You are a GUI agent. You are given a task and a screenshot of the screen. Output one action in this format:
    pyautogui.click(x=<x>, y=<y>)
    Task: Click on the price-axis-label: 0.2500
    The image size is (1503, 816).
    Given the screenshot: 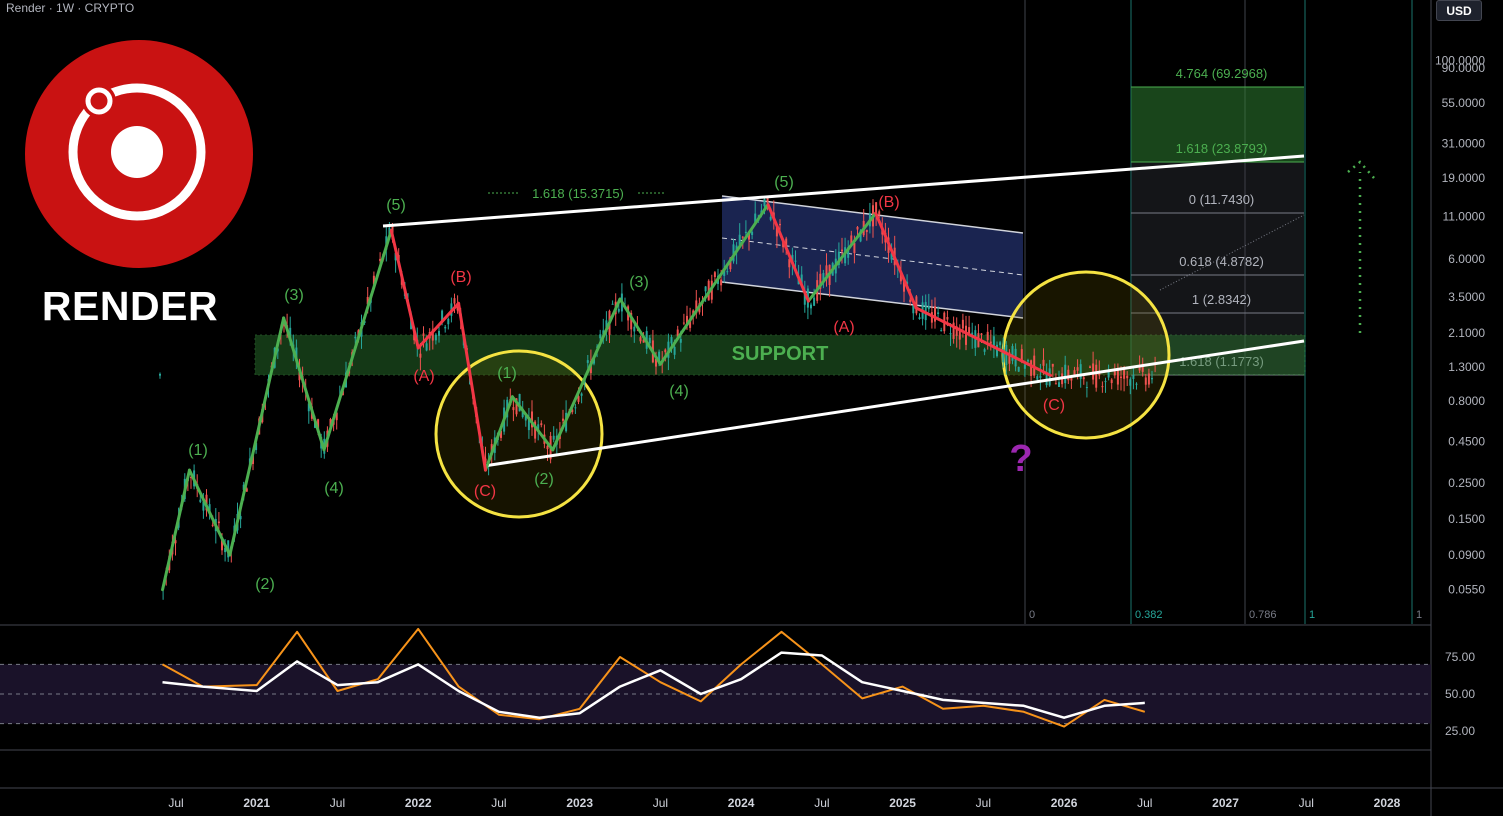 What is the action you would take?
    pyautogui.click(x=1466, y=483)
    